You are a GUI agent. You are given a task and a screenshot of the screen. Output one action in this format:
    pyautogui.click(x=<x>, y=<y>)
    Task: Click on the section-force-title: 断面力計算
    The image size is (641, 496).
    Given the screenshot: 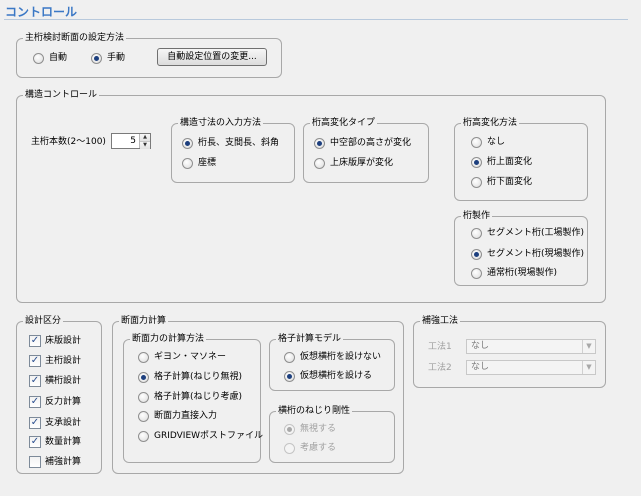 What is the action you would take?
    pyautogui.click(x=144, y=321)
    